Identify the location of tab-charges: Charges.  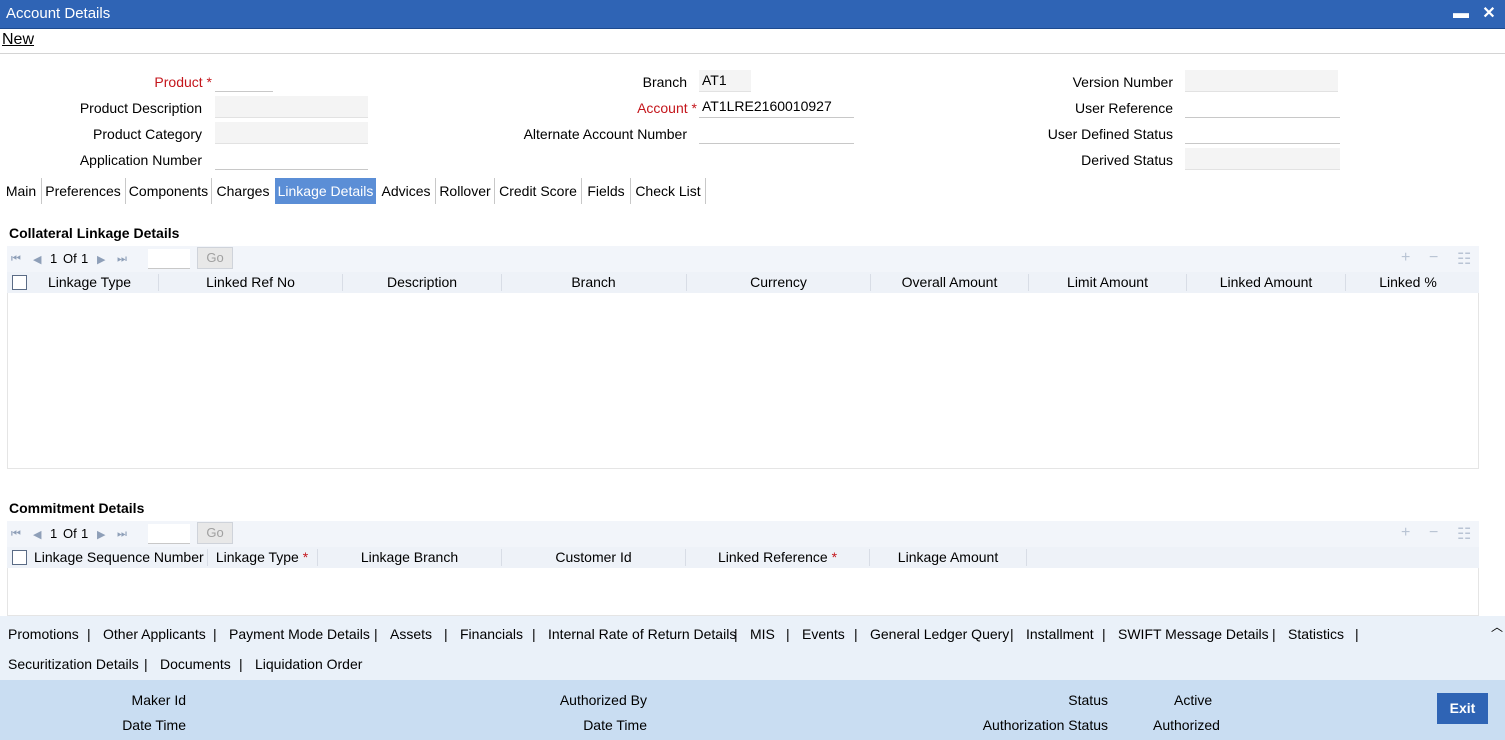
(243, 191).